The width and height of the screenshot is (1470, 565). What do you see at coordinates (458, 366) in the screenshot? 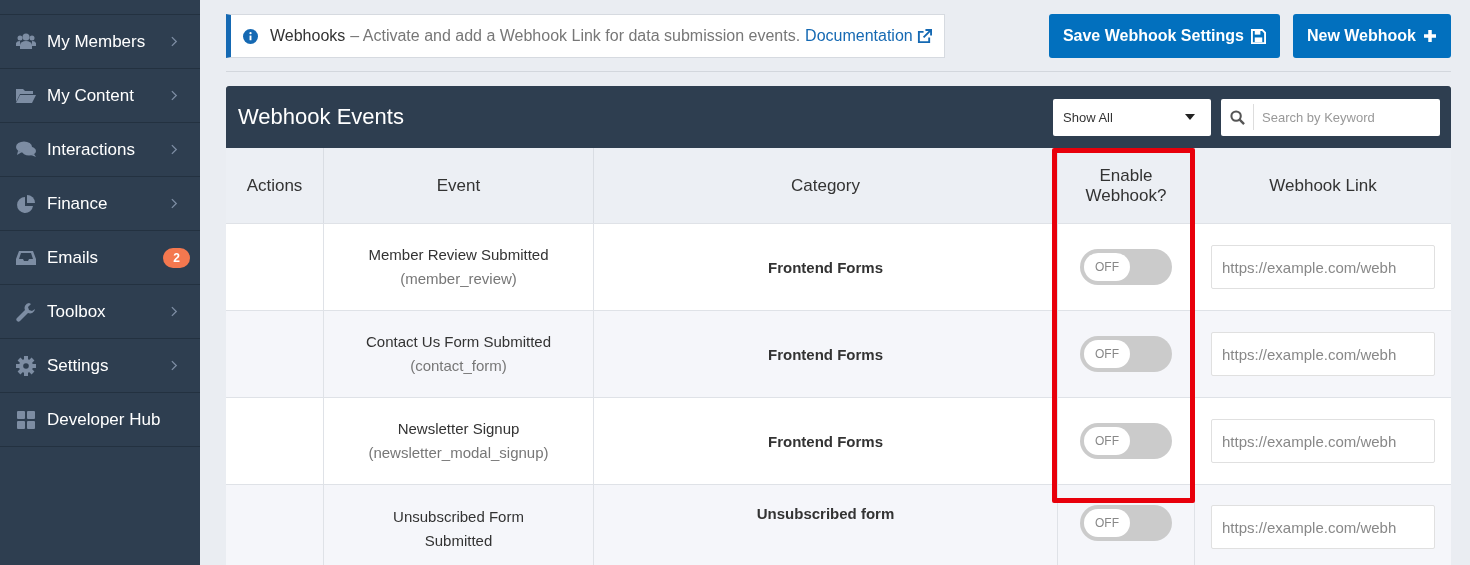
I see `event-code: (contact_form)` at bounding box center [458, 366].